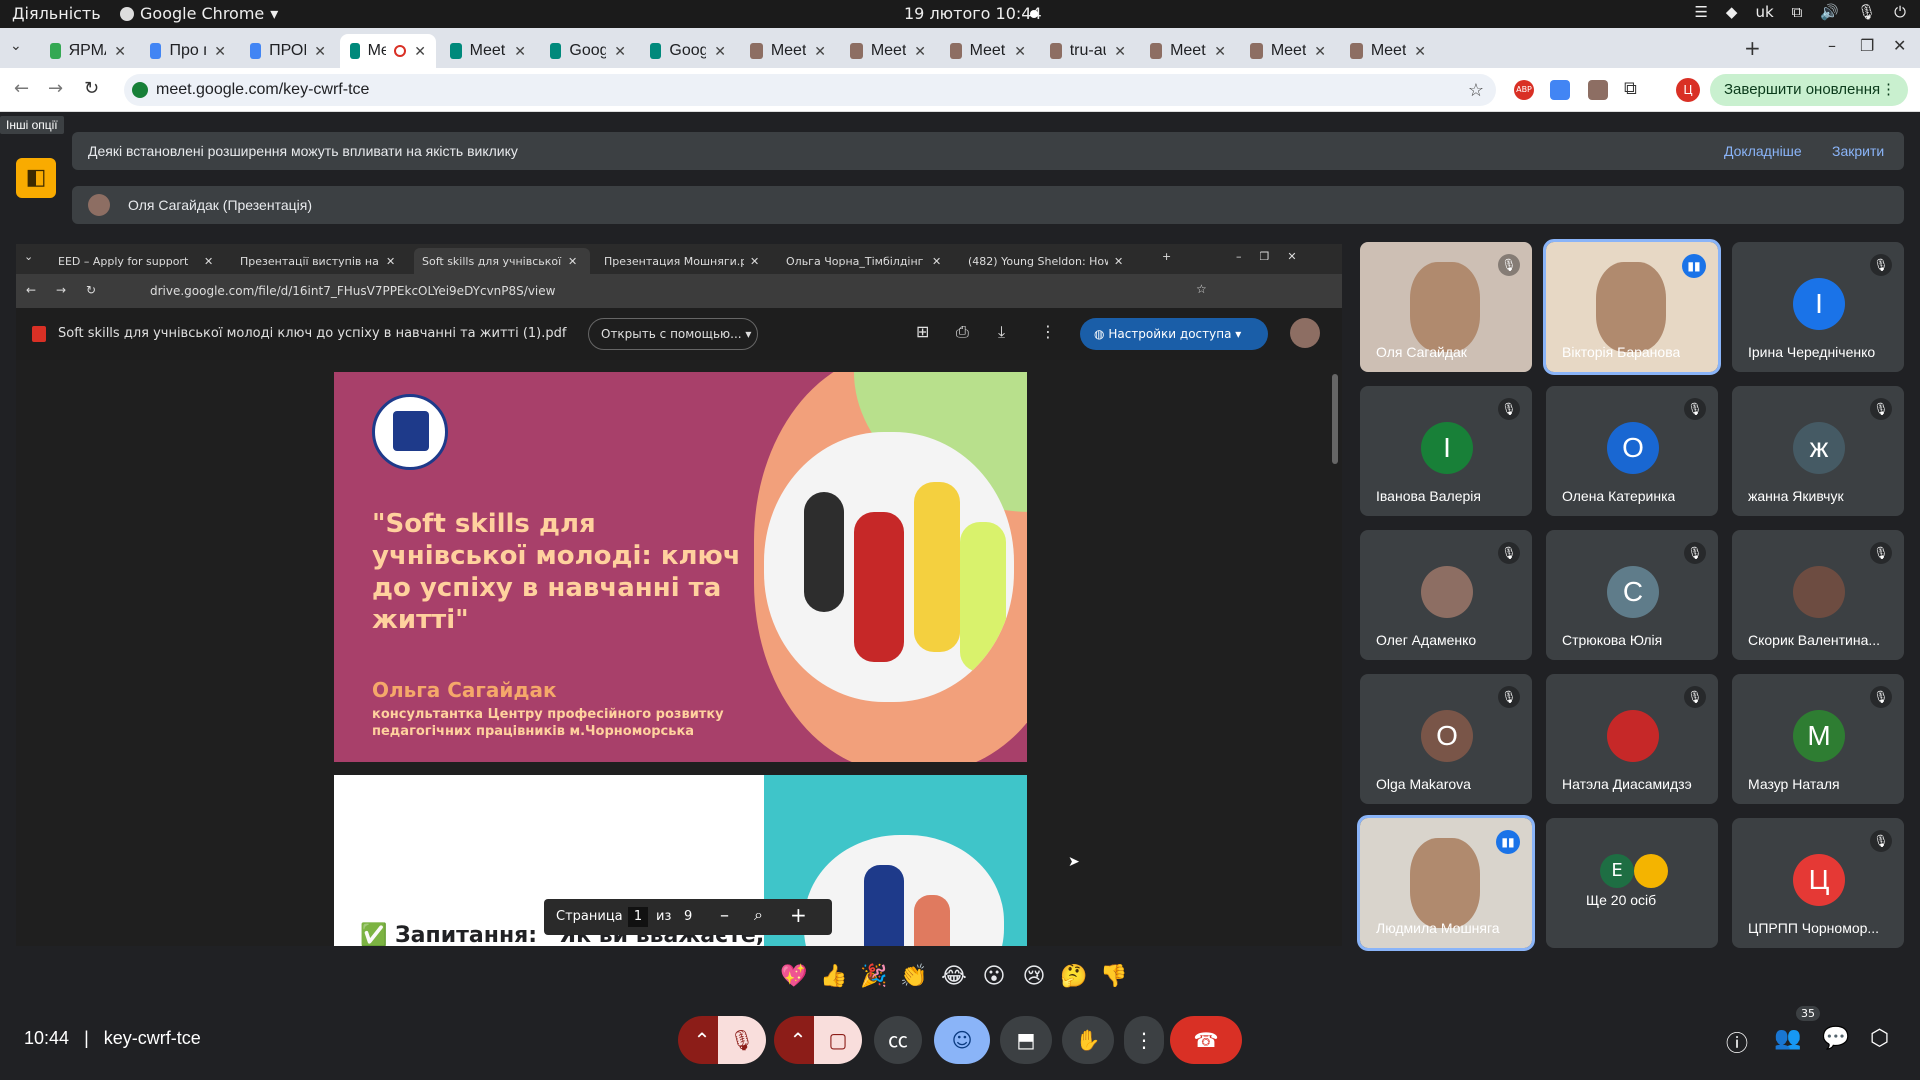  I want to click on presented-tab: Презентация Мошняги.р ✕, so click(684, 261).